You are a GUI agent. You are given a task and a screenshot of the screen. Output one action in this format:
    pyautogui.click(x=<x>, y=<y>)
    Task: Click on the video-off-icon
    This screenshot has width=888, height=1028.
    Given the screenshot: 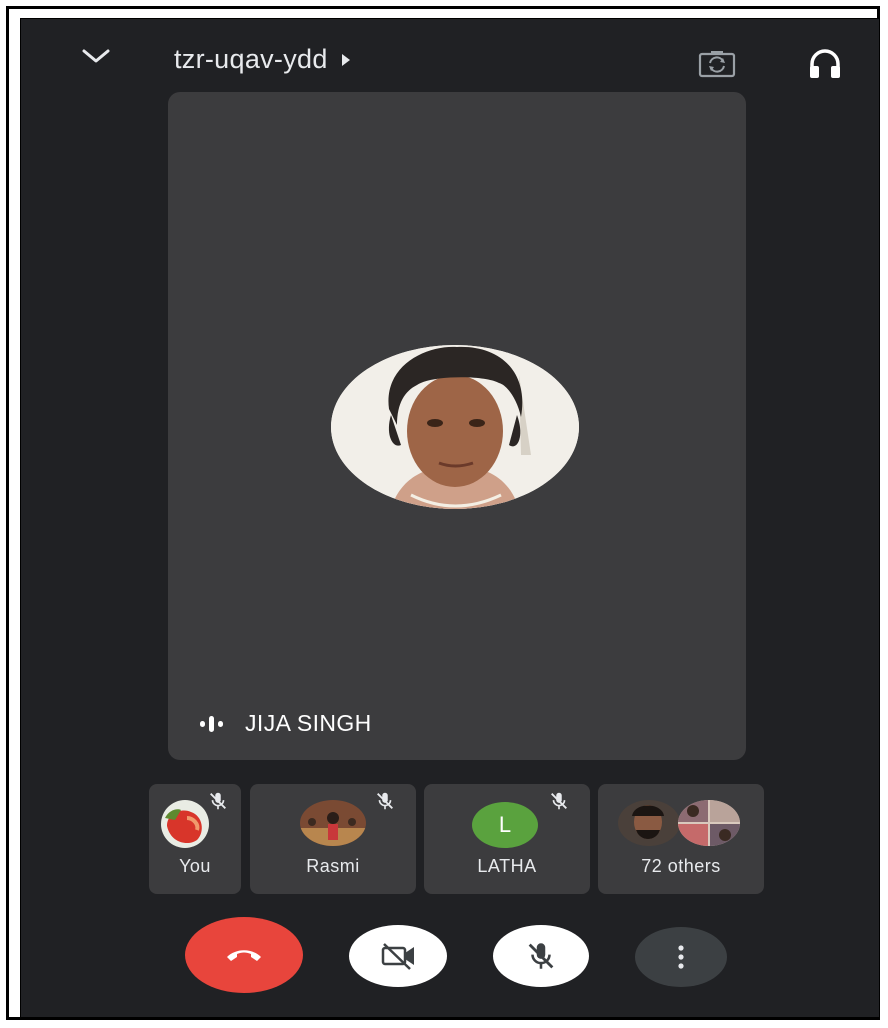 What is the action you would take?
    pyautogui.click(x=397, y=956)
    